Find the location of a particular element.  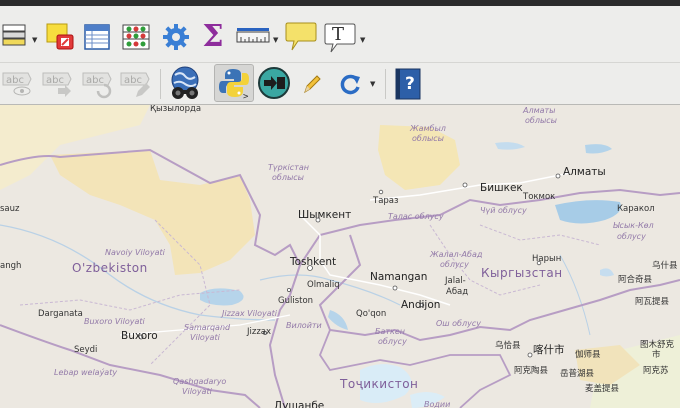

pencil-icon is located at coordinates (312, 84).